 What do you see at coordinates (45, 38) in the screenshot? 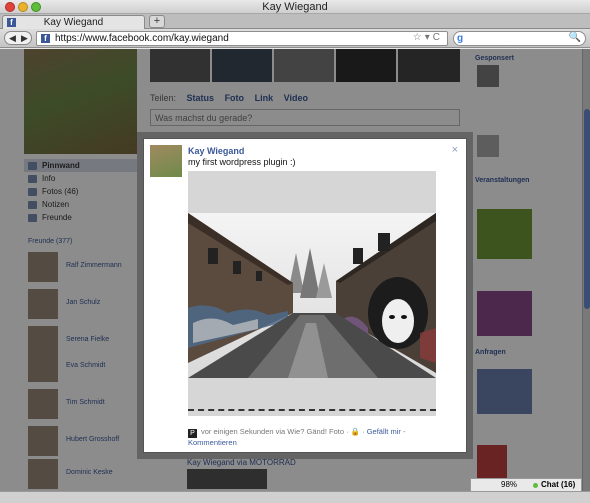
I see `facebook-favicon-icon: f` at bounding box center [45, 38].